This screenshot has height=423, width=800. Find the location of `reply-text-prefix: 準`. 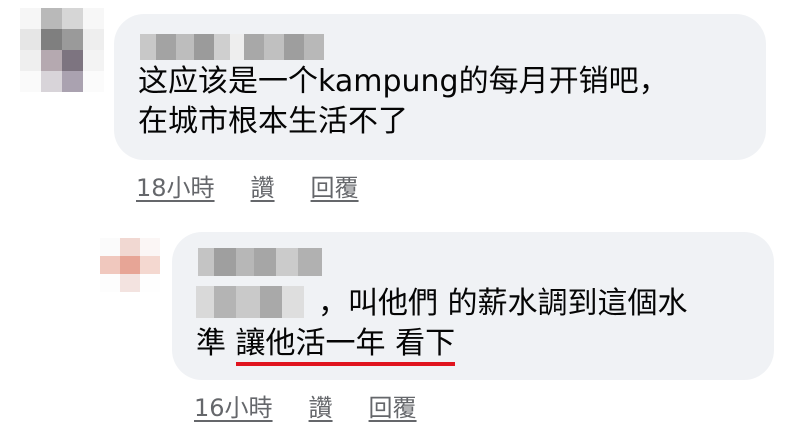

reply-text-prefix: 準 is located at coordinates (216, 343).